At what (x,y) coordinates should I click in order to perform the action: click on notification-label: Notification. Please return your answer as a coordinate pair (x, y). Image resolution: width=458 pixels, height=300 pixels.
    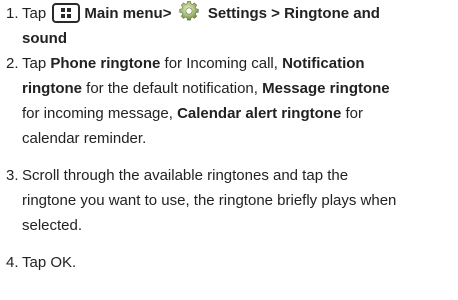
    Looking at the image, I should click on (323, 63).